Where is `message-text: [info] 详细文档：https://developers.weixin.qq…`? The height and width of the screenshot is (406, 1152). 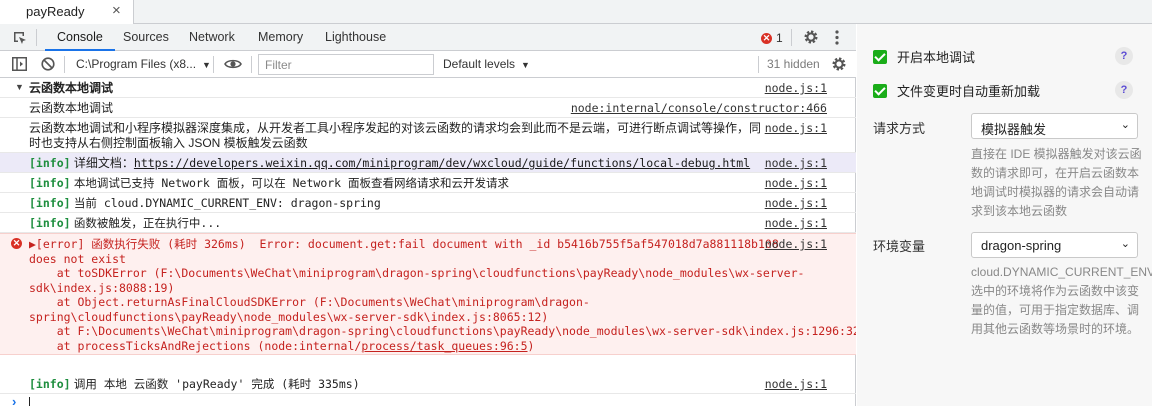
message-text: [info] 详细文档：https://developers.weixin.qq… is located at coordinates (389, 163).